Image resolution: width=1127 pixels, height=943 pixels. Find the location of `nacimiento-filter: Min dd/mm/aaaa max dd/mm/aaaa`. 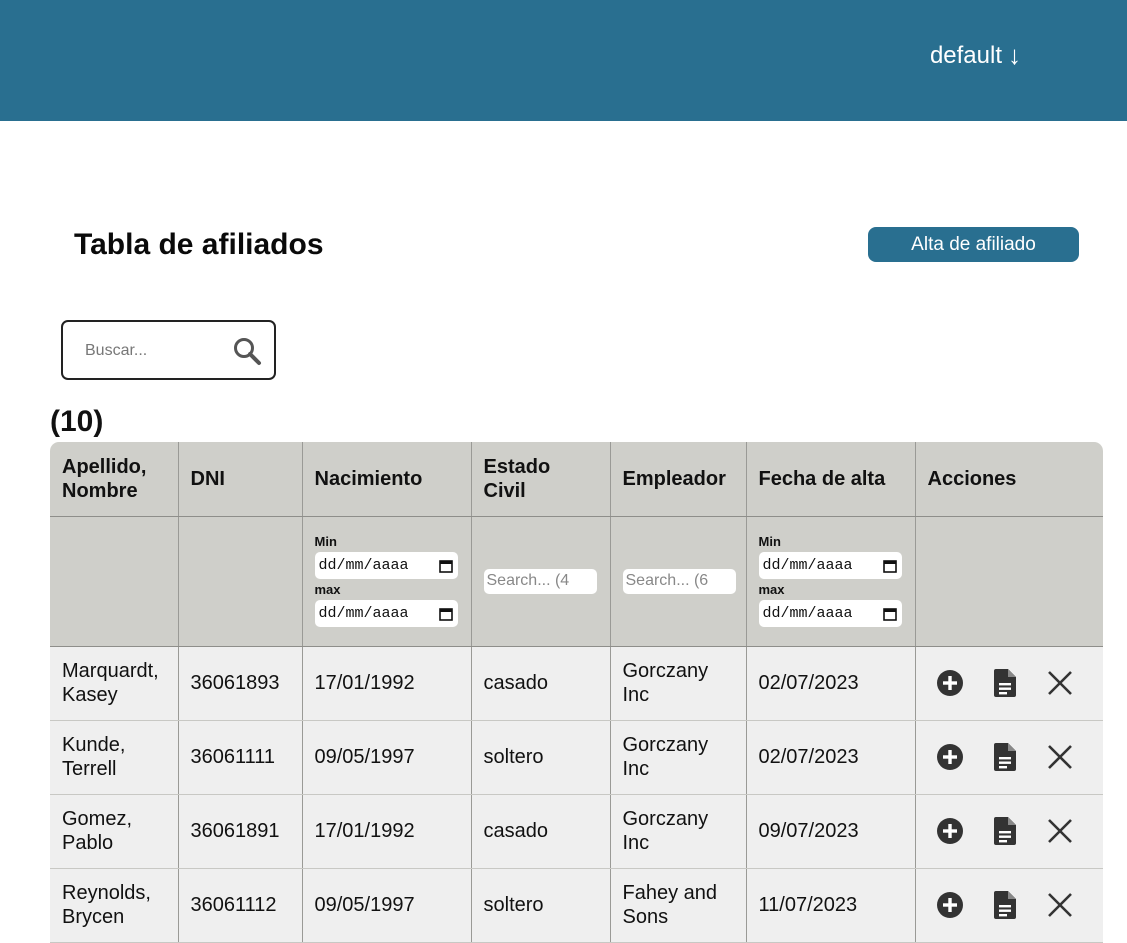

nacimiento-filter: Min dd/mm/aaaa max dd/mm/aaaa is located at coordinates (387, 581).